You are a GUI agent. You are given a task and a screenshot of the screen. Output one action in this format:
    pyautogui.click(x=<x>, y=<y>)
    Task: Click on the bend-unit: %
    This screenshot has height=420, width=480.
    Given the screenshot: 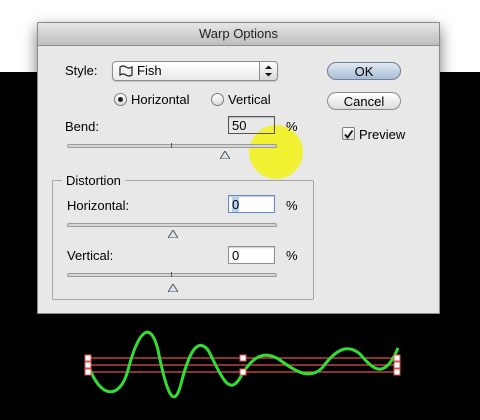 What is the action you would take?
    pyautogui.click(x=292, y=126)
    